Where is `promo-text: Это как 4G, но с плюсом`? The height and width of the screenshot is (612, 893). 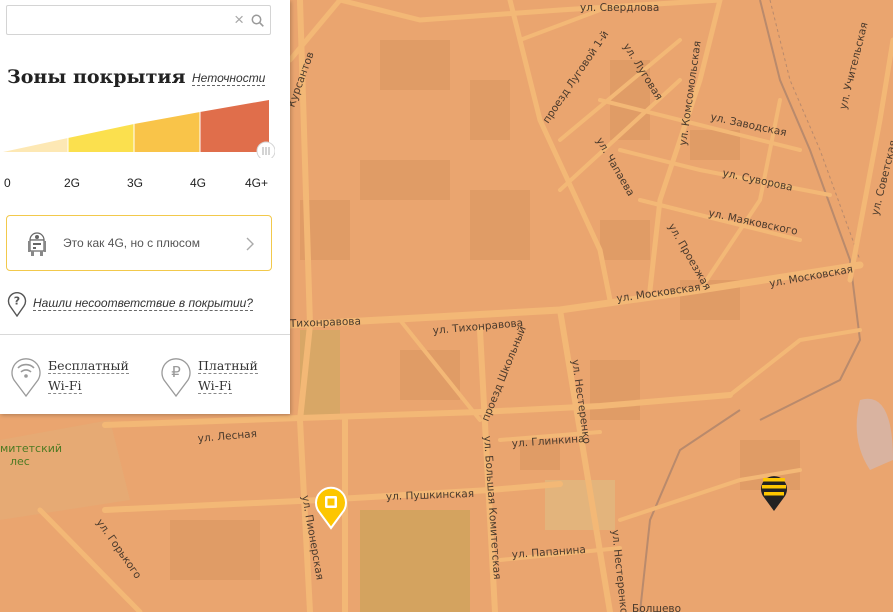 promo-text: Это как 4G, но с плюсом is located at coordinates (131, 243).